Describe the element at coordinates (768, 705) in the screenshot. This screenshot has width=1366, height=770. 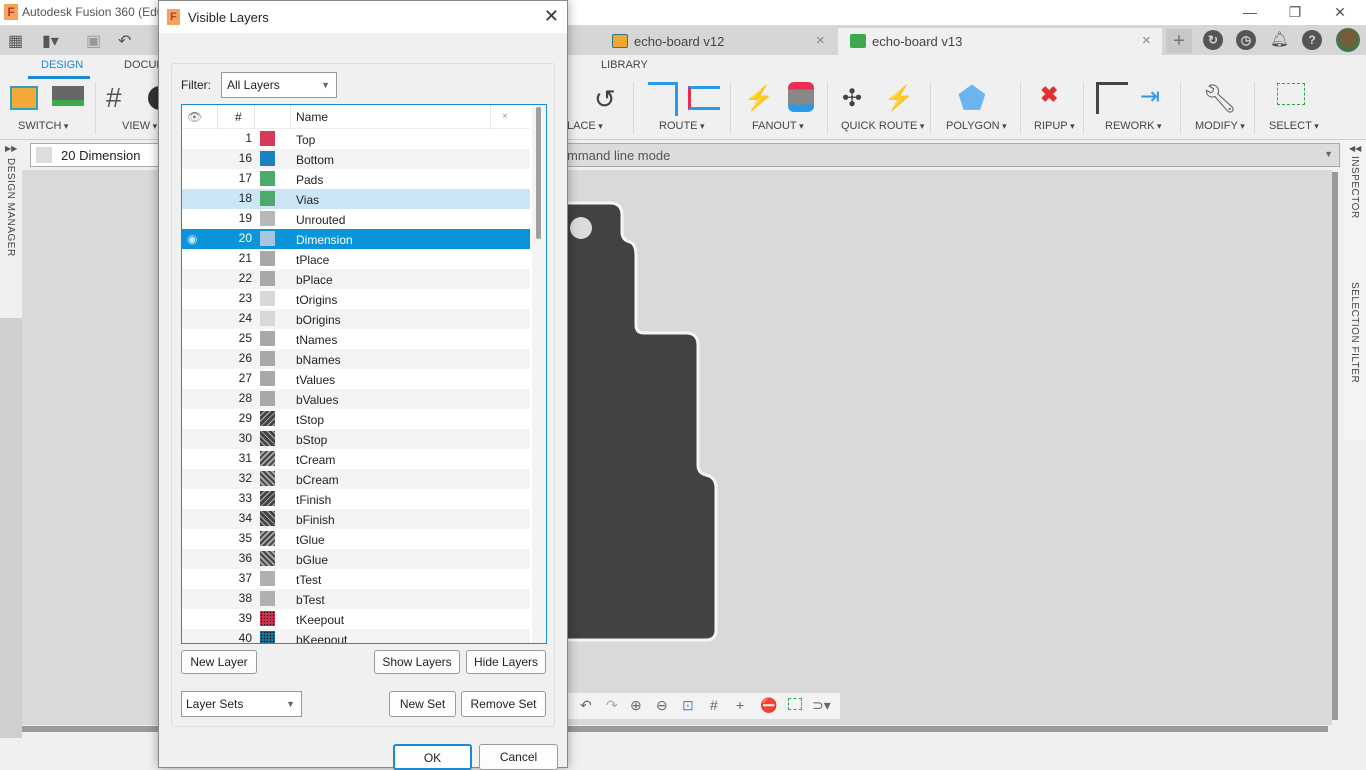
I see `stop-command-icon: ⛔` at that location.